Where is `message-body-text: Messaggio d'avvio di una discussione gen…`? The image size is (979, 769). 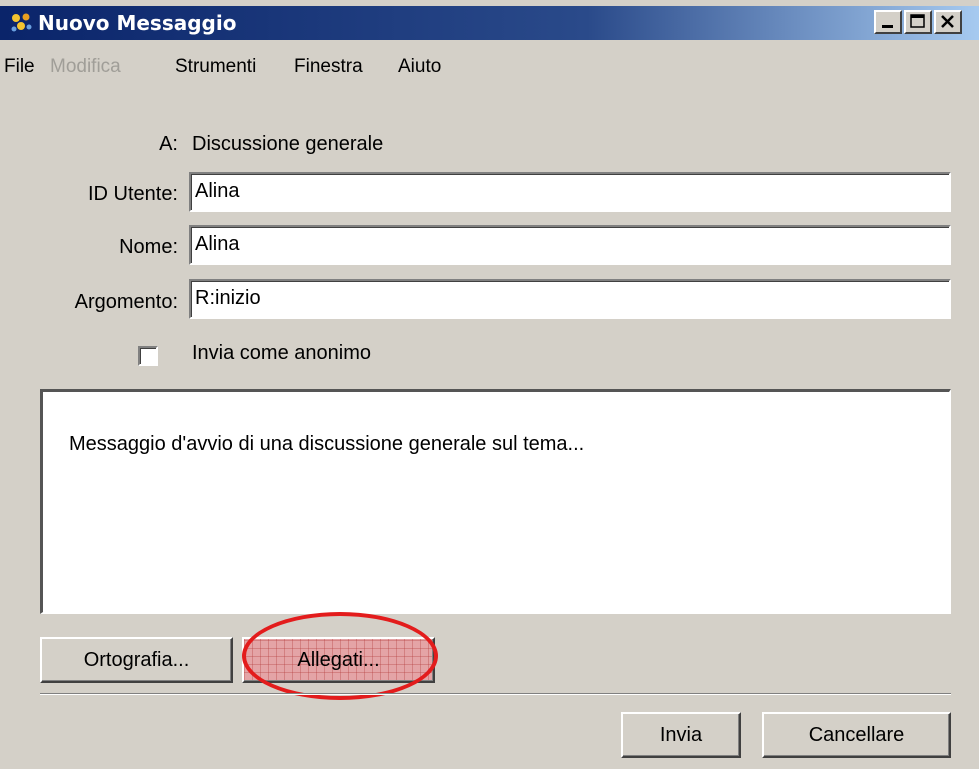 message-body-text: Messaggio d'avvio di una discussione gen… is located at coordinates (327, 444).